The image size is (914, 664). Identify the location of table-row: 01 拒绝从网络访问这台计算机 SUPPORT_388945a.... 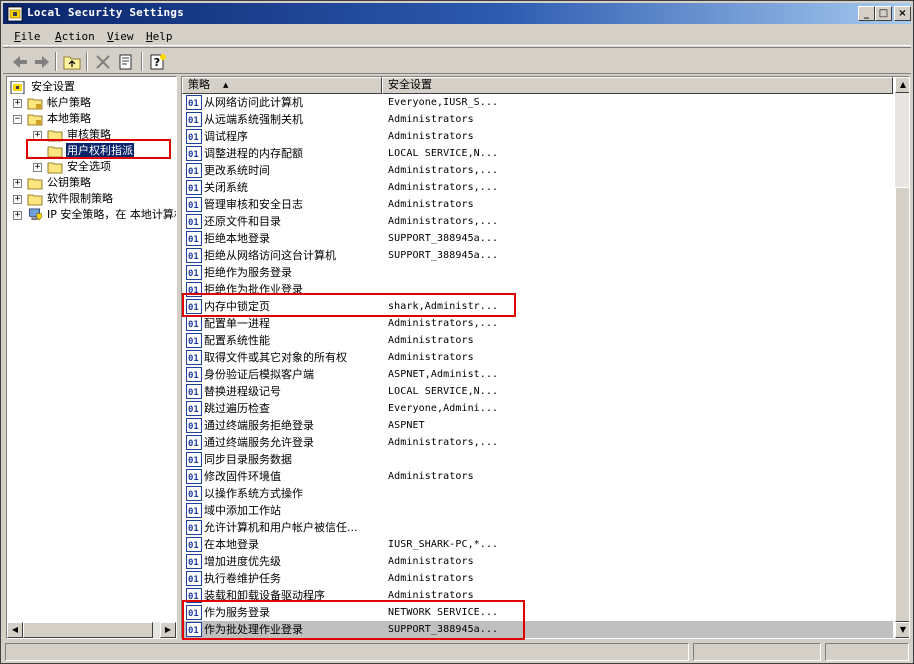
(537, 255).